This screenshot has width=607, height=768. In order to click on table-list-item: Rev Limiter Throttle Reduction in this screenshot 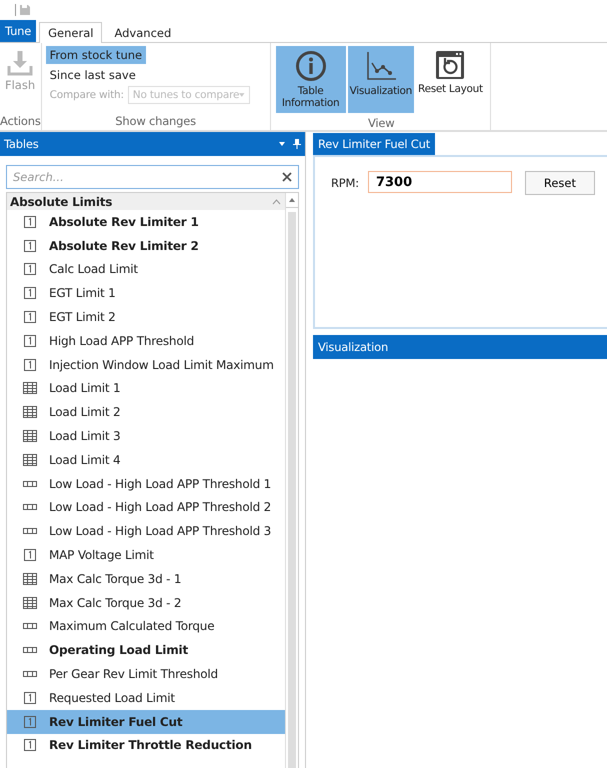, I will do `click(146, 746)`.